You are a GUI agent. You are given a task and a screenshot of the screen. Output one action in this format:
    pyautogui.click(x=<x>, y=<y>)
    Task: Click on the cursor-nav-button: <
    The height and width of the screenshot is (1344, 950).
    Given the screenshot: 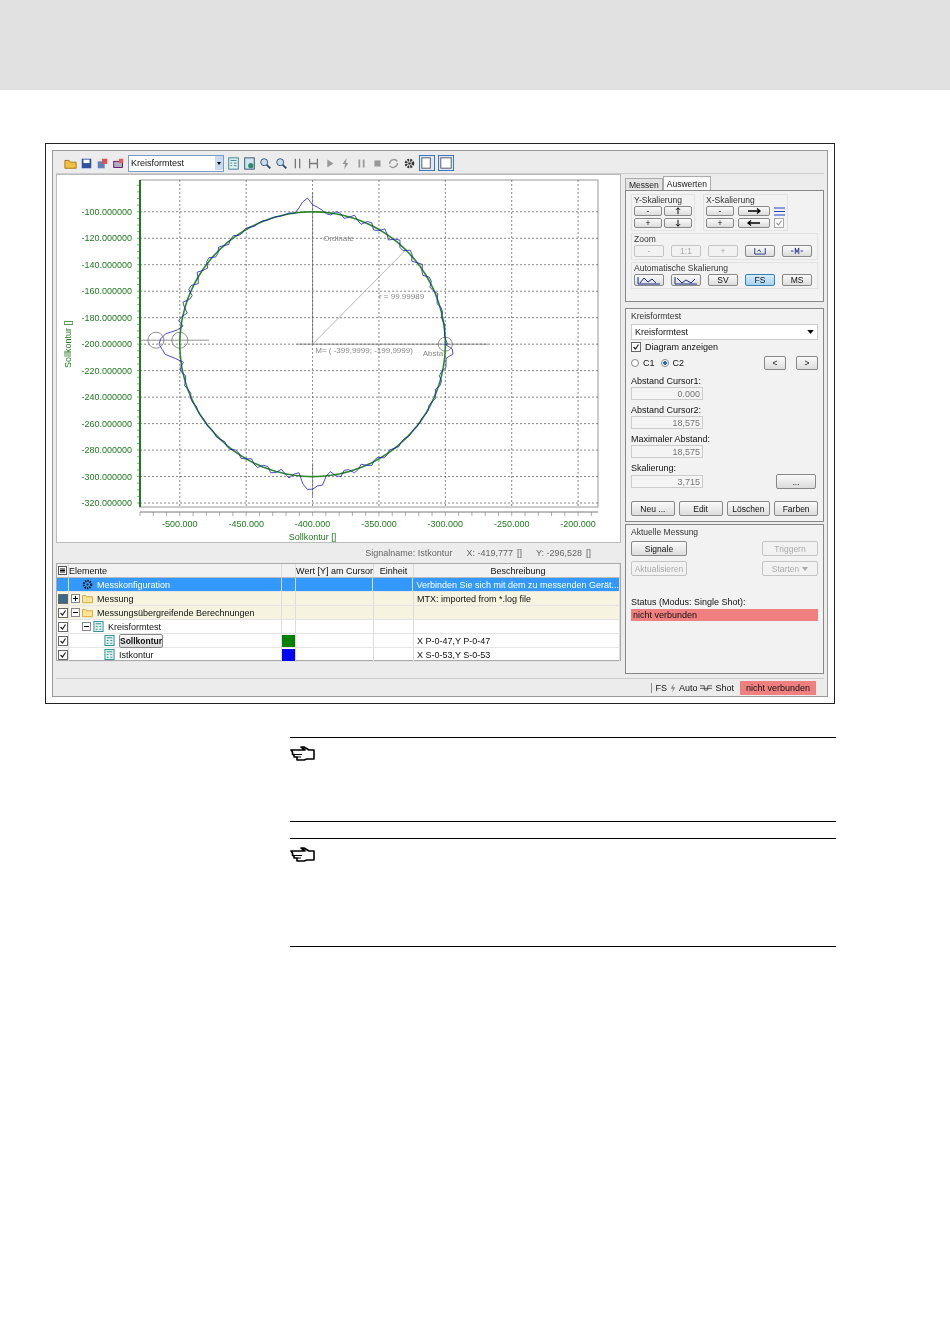 What is the action you would take?
    pyautogui.click(x=775, y=362)
    